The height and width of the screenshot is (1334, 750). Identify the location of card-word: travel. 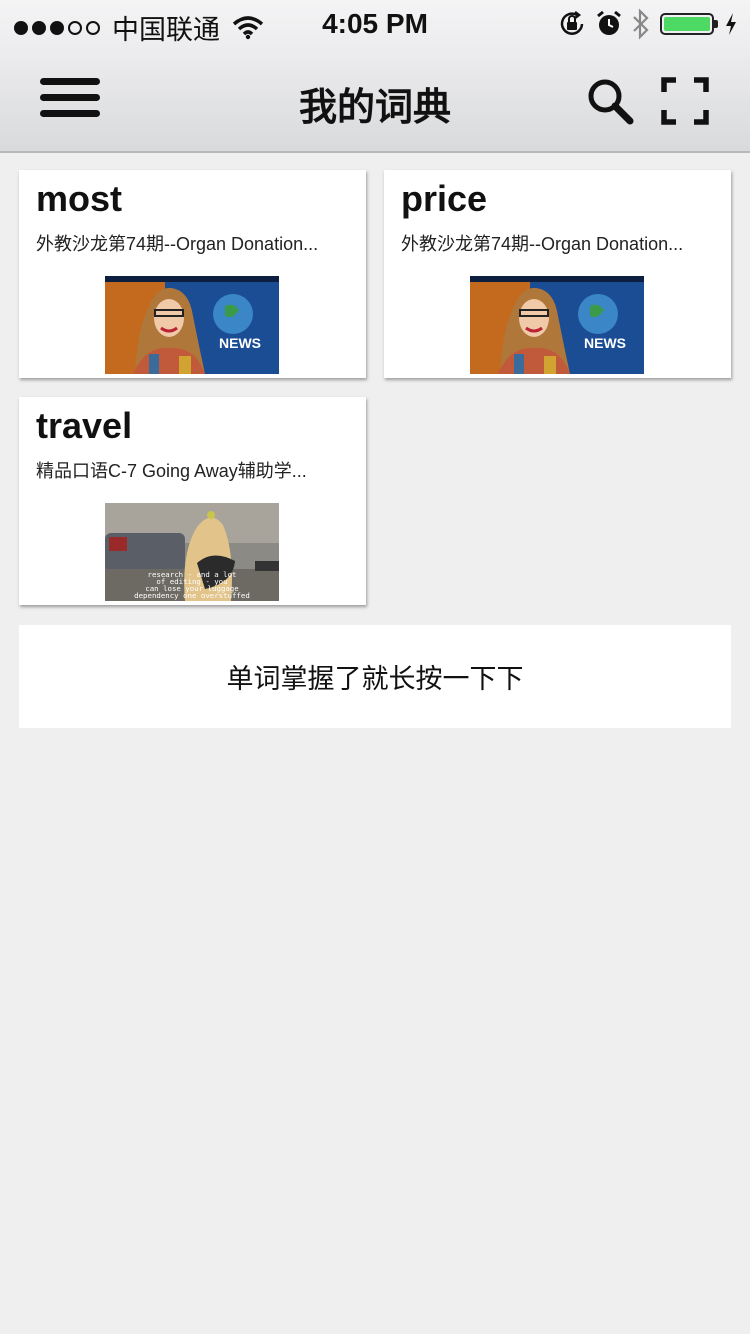
(84, 425).